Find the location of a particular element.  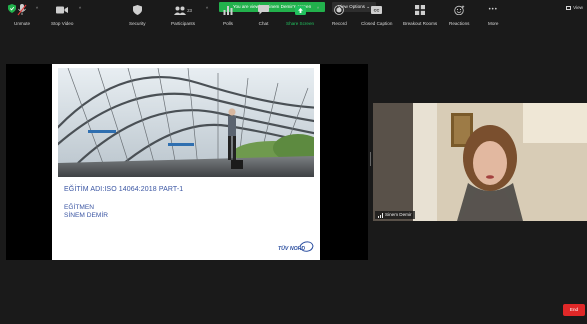

tuv-nord-logo: TÜV NORD is located at coordinates (296, 246).